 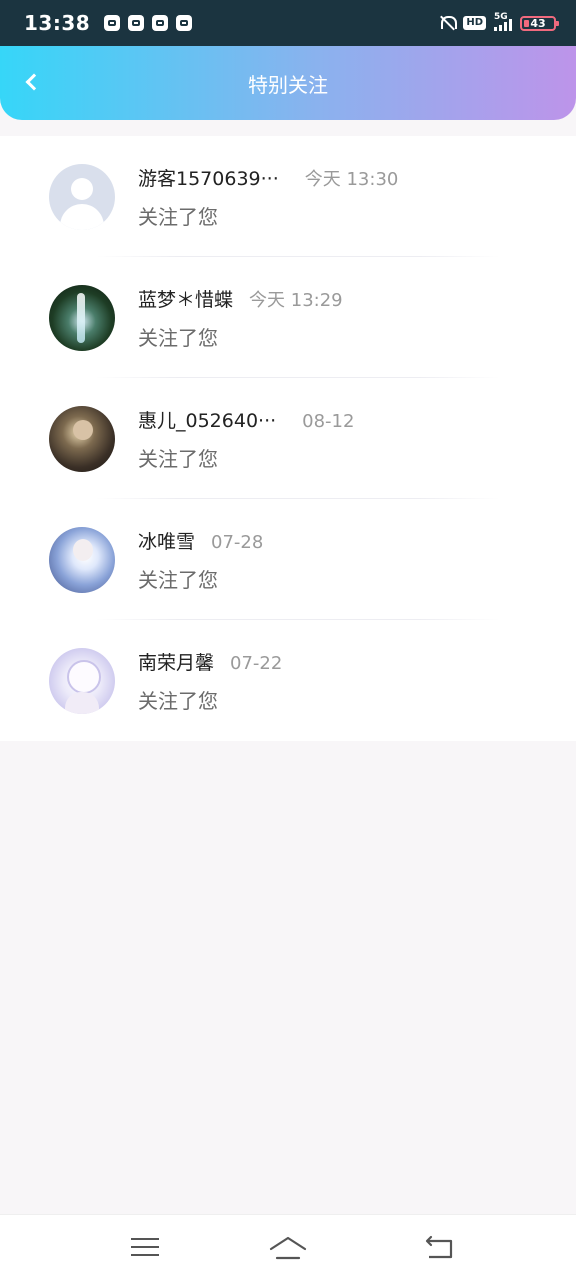 What do you see at coordinates (474, 23) in the screenshot?
I see `hd-badge: HD` at bounding box center [474, 23].